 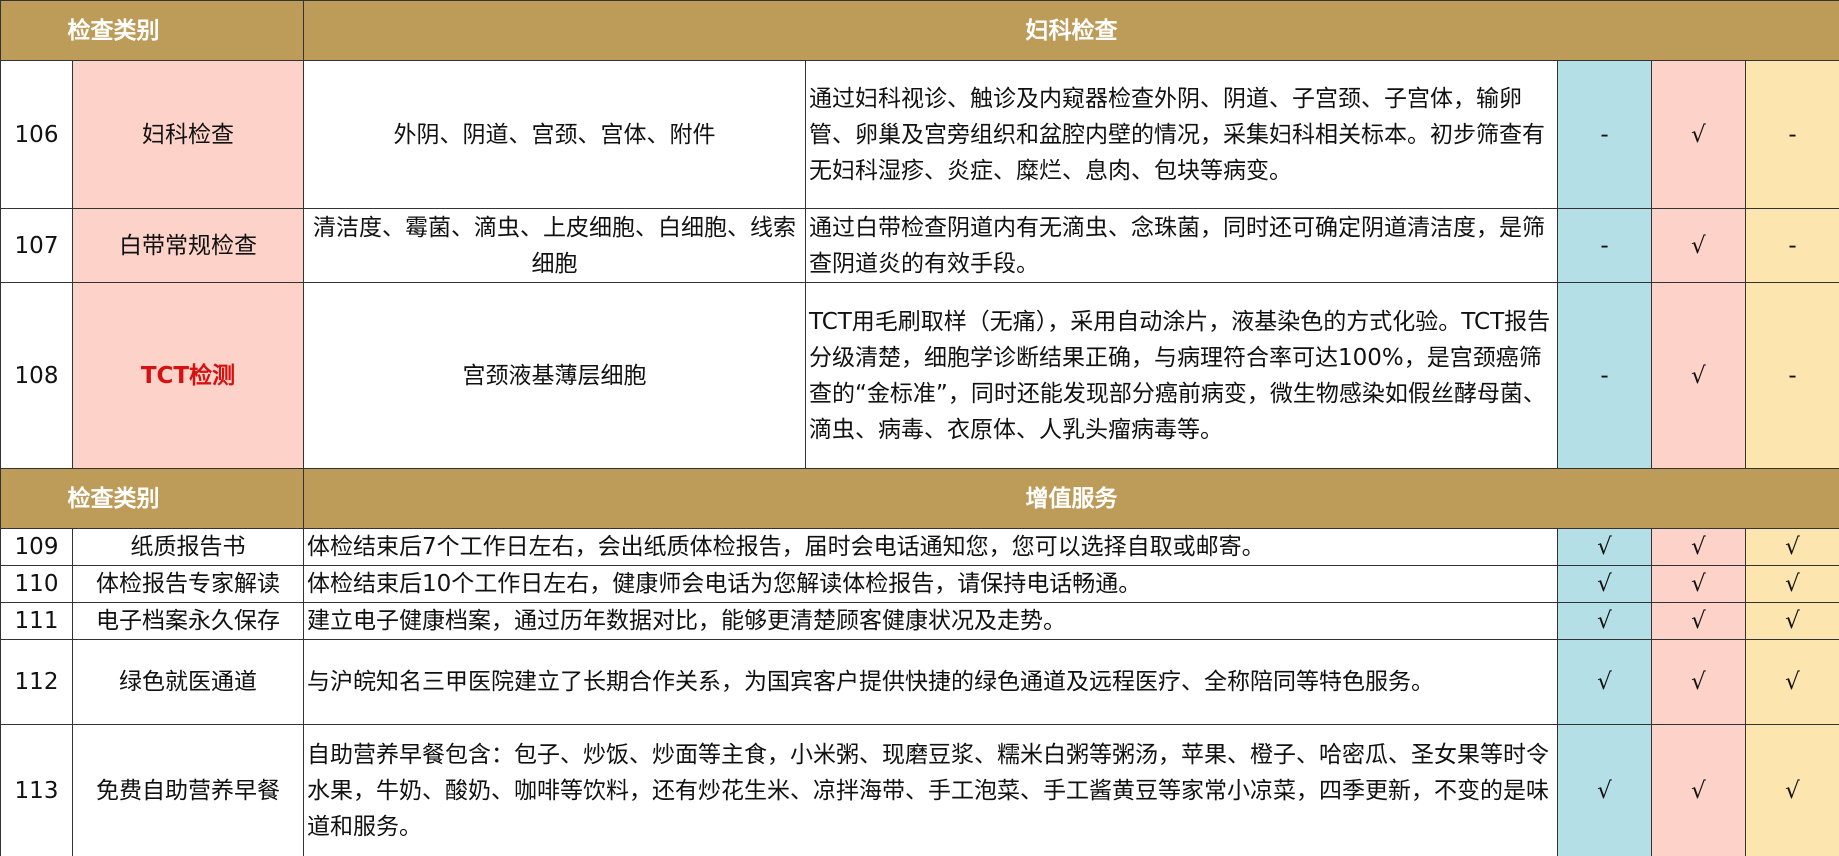 What do you see at coordinates (188, 584) in the screenshot?
I see `service-name: 体检报告专家解读` at bounding box center [188, 584].